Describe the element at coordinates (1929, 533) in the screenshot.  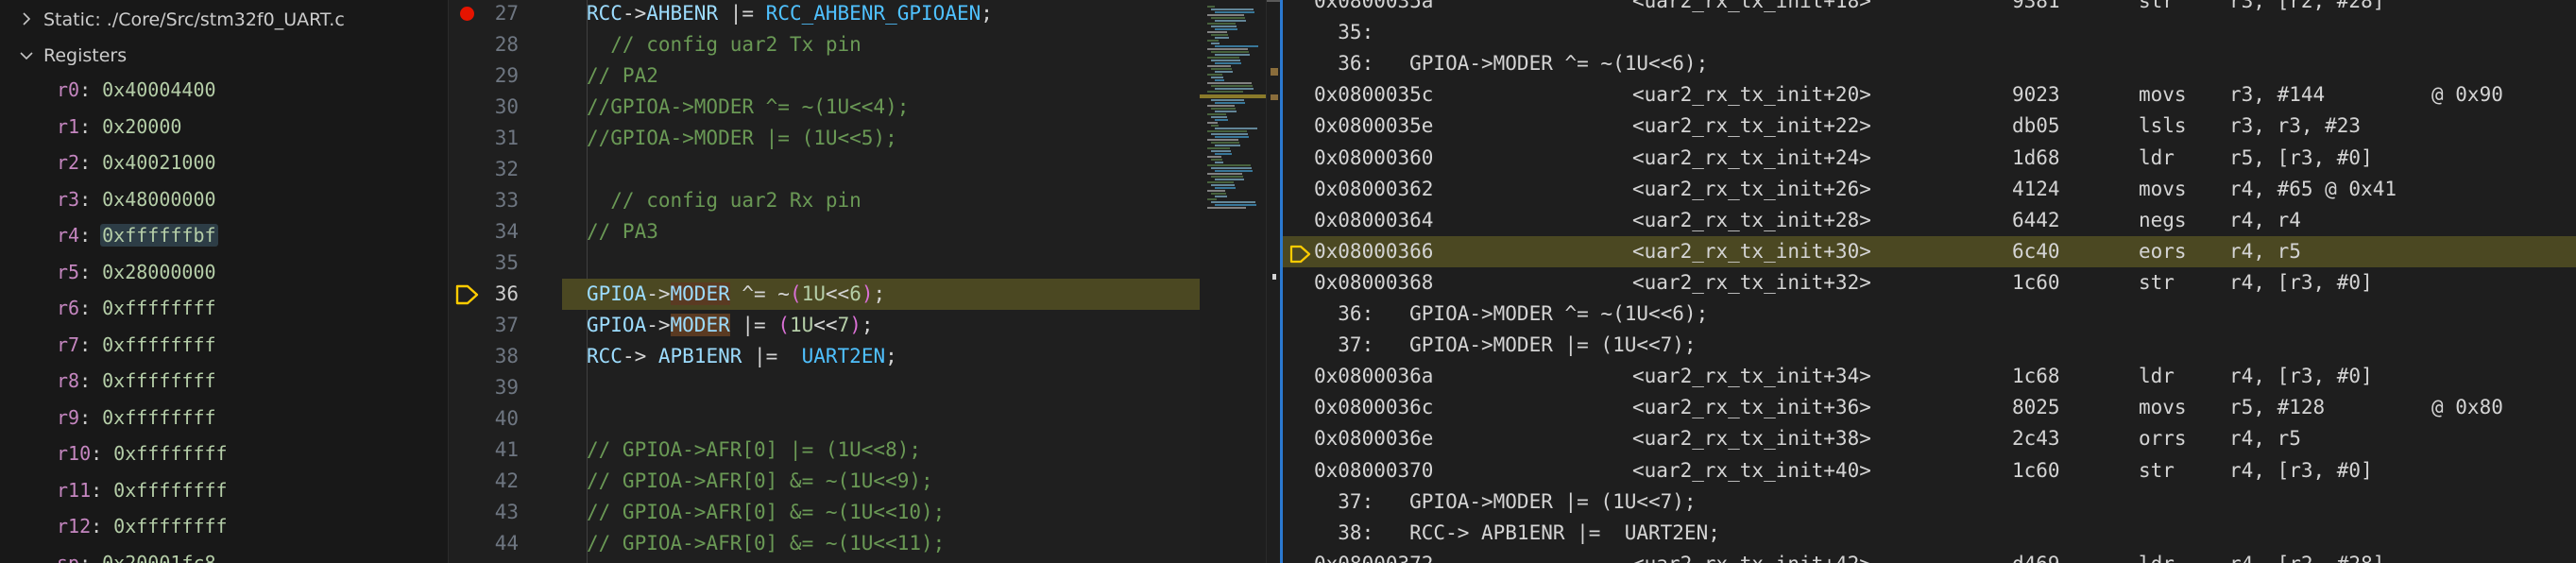
I see `source-line-row: 38: RCC-> APB1ENR |= UART2EN;` at that location.